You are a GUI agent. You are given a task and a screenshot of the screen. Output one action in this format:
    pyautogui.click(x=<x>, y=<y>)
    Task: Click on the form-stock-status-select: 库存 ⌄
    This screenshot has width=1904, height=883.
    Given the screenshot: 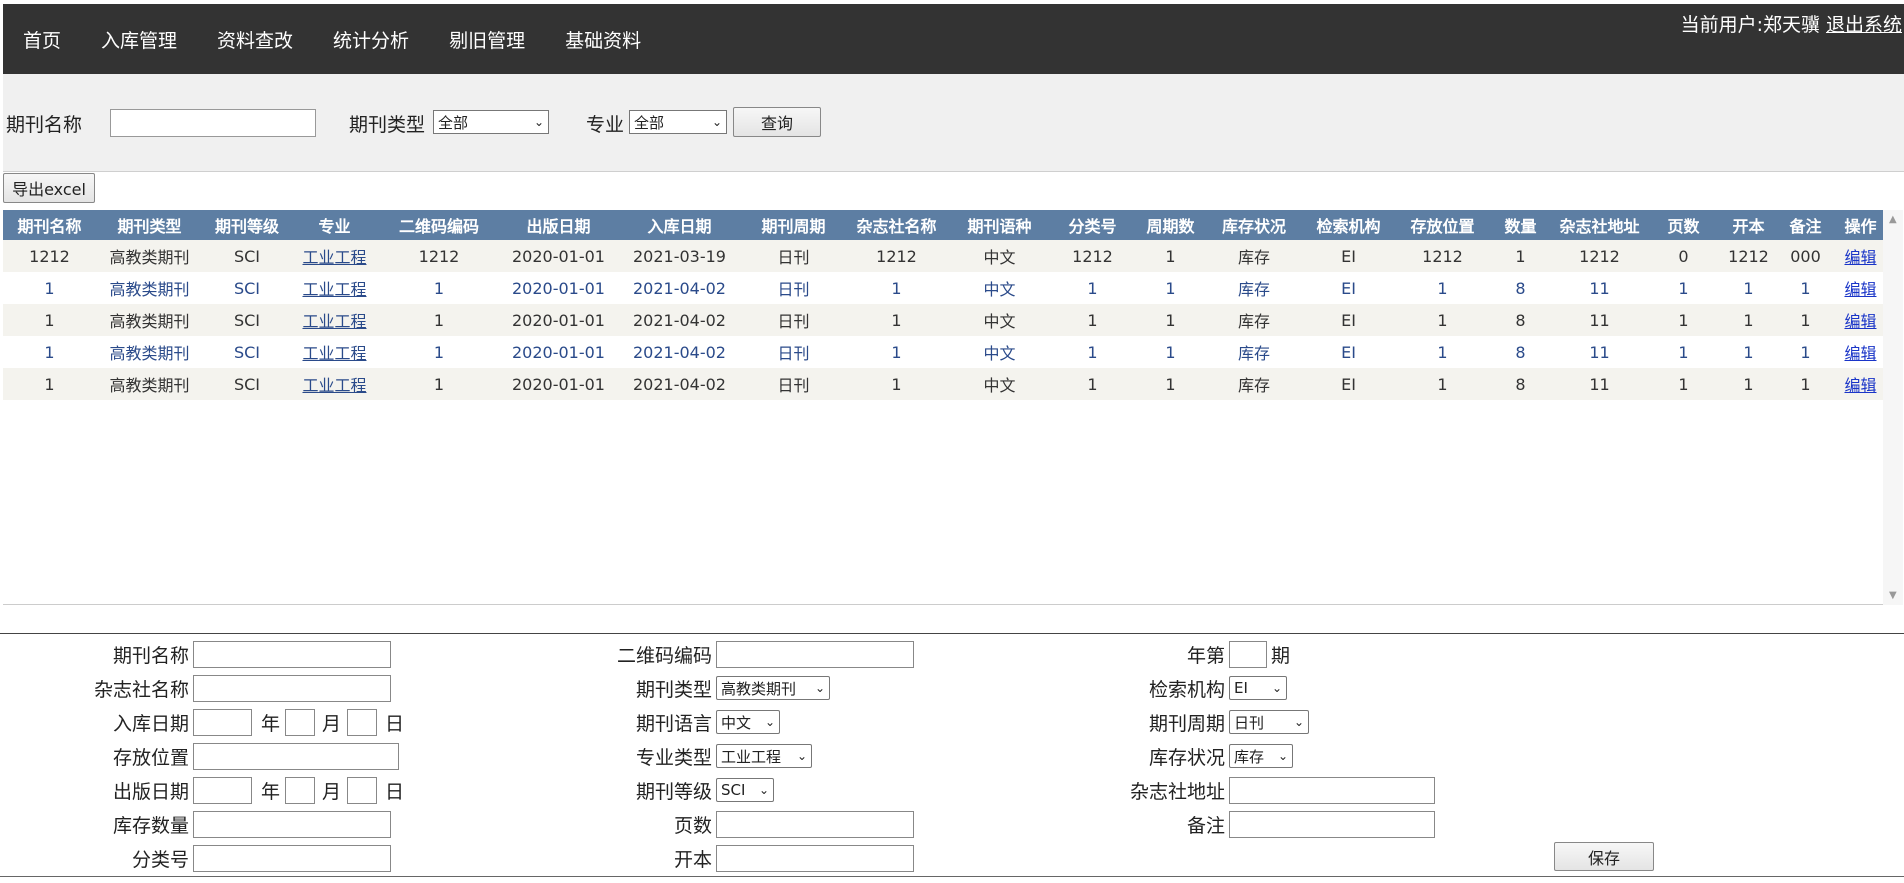 What is the action you would take?
    pyautogui.click(x=1261, y=756)
    